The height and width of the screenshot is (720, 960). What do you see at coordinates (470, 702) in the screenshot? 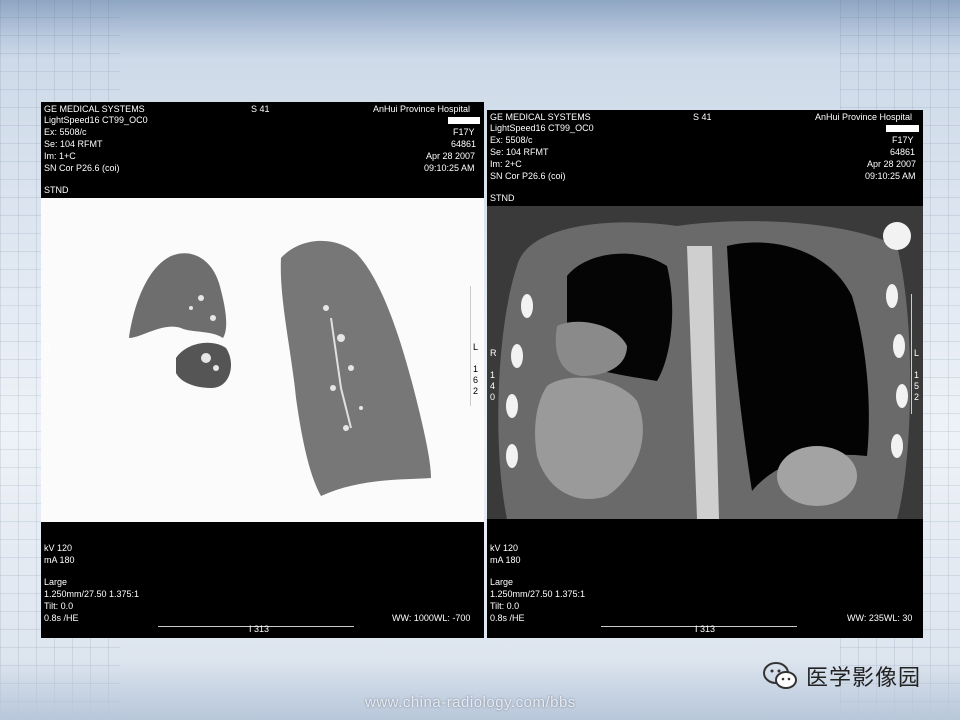
I see `watermark-url: www.china-radiology.com/bbs` at bounding box center [470, 702].